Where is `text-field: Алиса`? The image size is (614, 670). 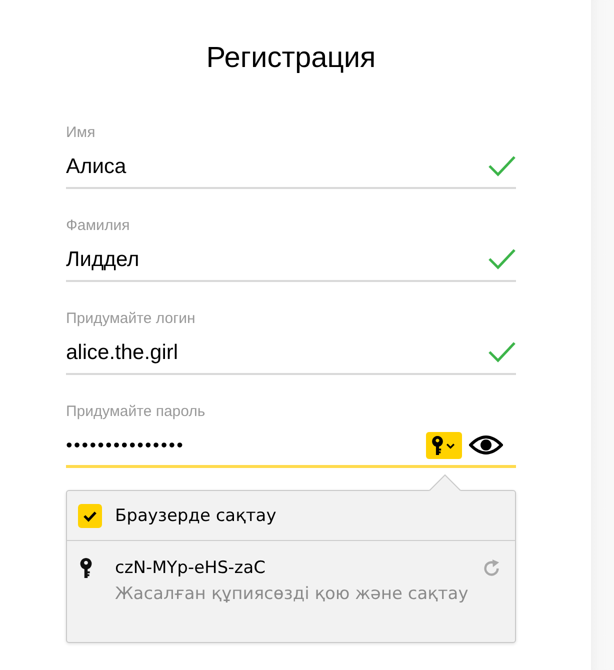
text-field: Алиса is located at coordinates (291, 168).